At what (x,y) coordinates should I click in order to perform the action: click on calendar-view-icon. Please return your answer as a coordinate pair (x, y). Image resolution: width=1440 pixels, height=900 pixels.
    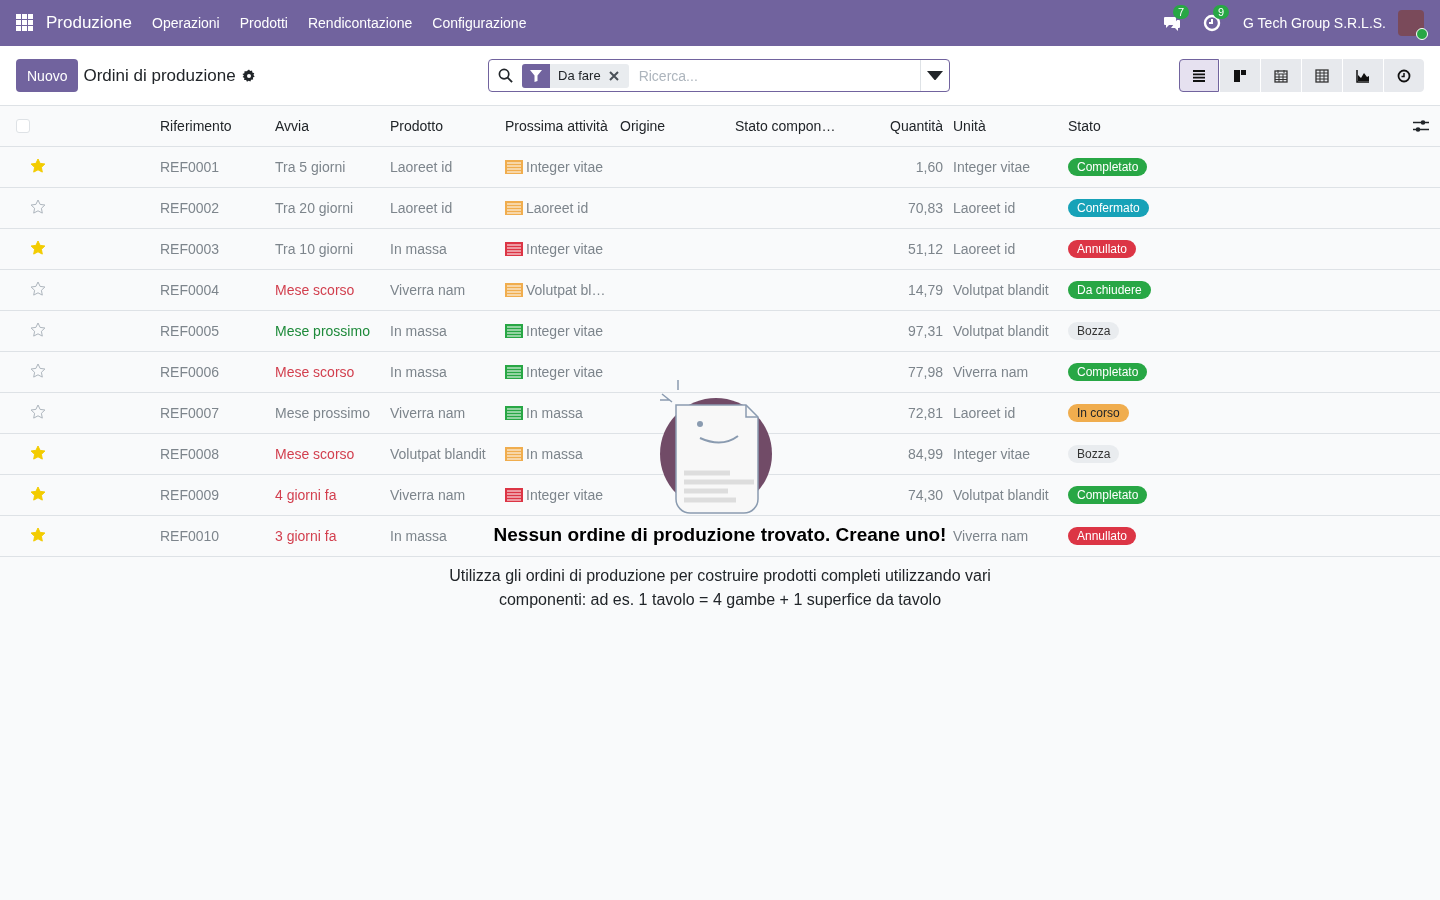
    Looking at the image, I should click on (1281, 75).